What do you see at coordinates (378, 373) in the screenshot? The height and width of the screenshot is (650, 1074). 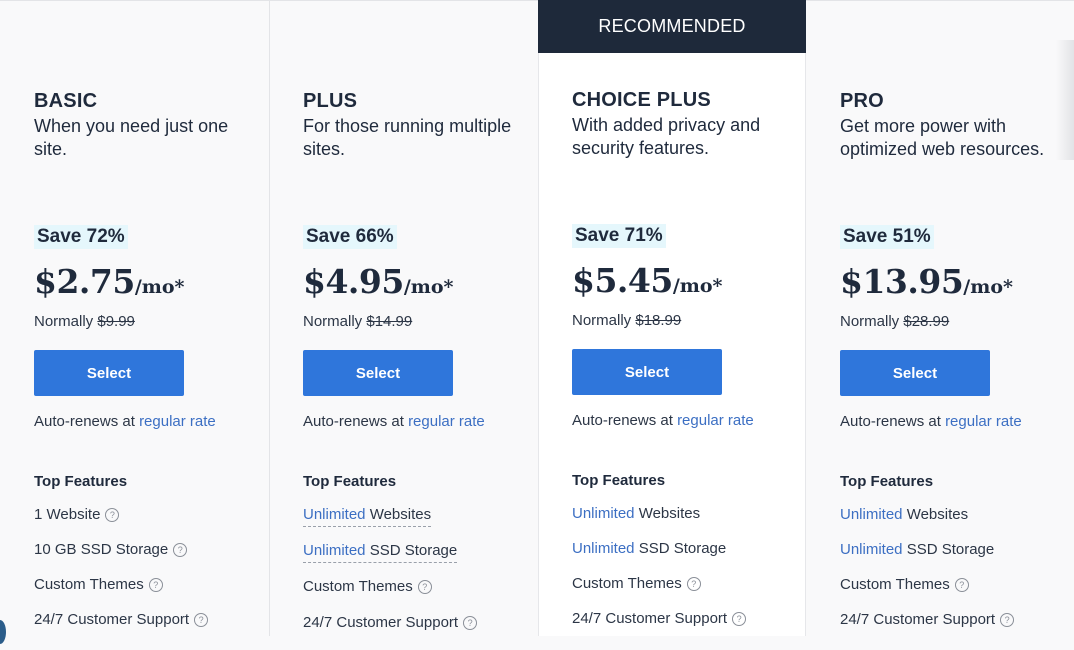 I see `select-plus-button: Select` at bounding box center [378, 373].